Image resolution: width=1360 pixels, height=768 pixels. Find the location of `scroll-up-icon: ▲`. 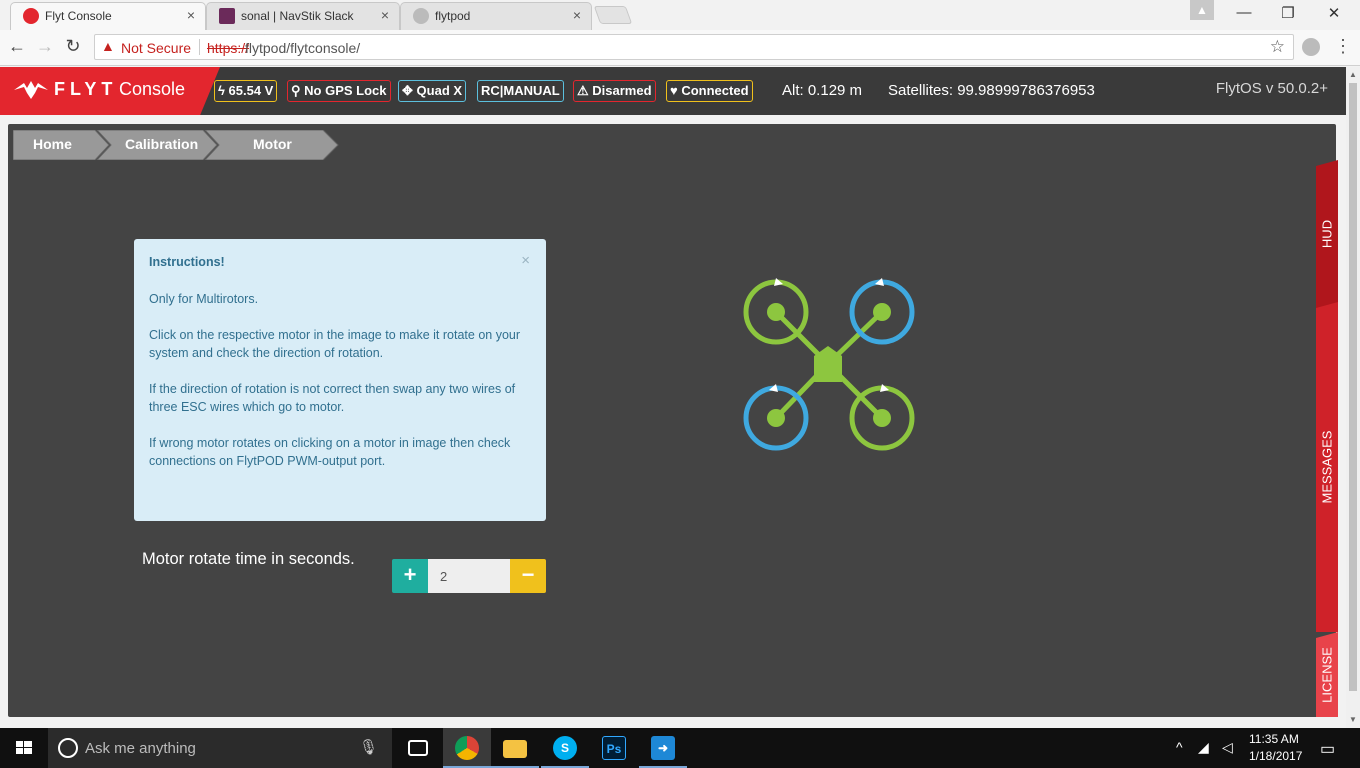

scroll-up-icon: ▲ is located at coordinates (1353, 74).